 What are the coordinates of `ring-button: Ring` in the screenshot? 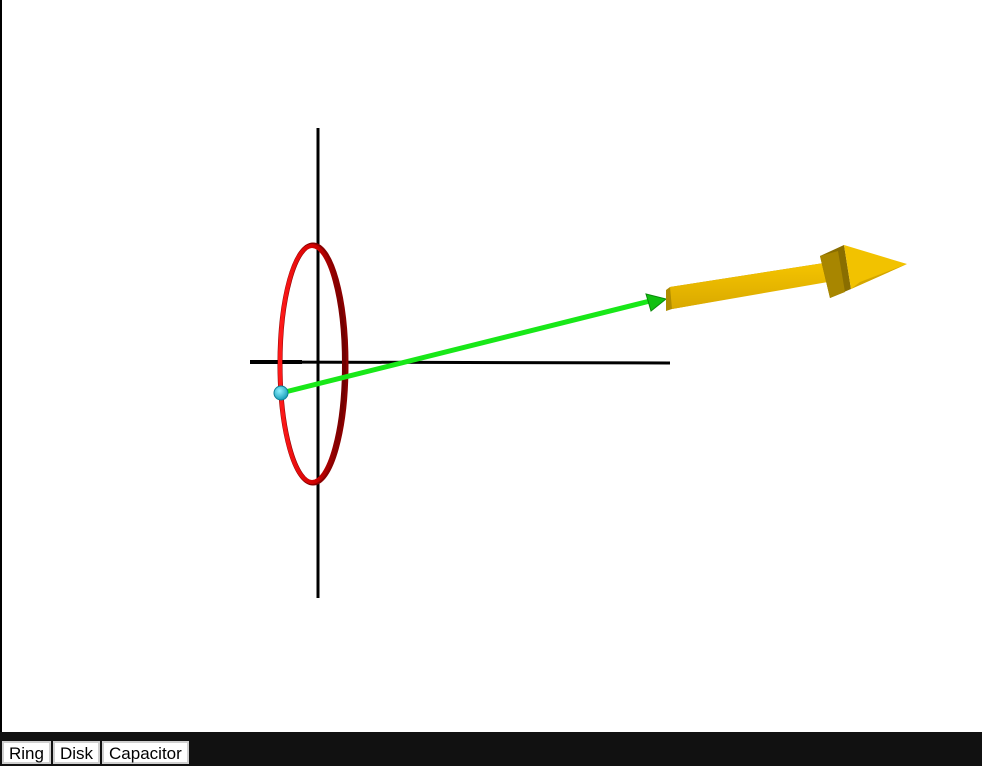 It's located at (26, 752).